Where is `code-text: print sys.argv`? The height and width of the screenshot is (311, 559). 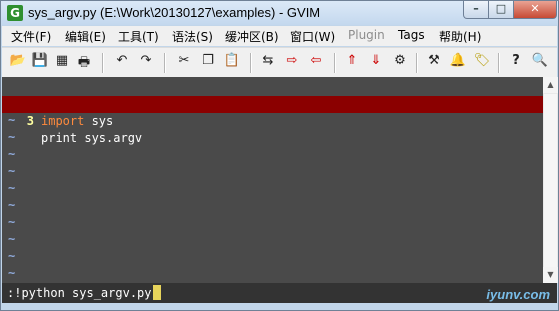 code-text: print sys.argv is located at coordinates (91, 138).